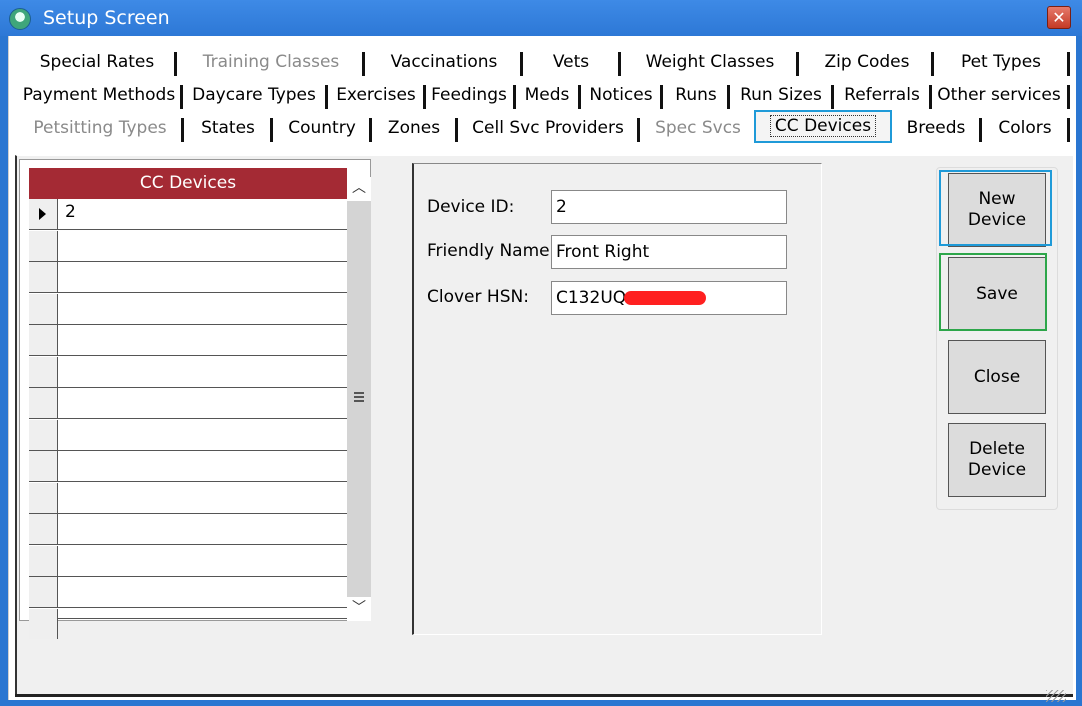 This screenshot has height=706, width=1082. I want to click on tab-feedings: Feedings, so click(469, 96).